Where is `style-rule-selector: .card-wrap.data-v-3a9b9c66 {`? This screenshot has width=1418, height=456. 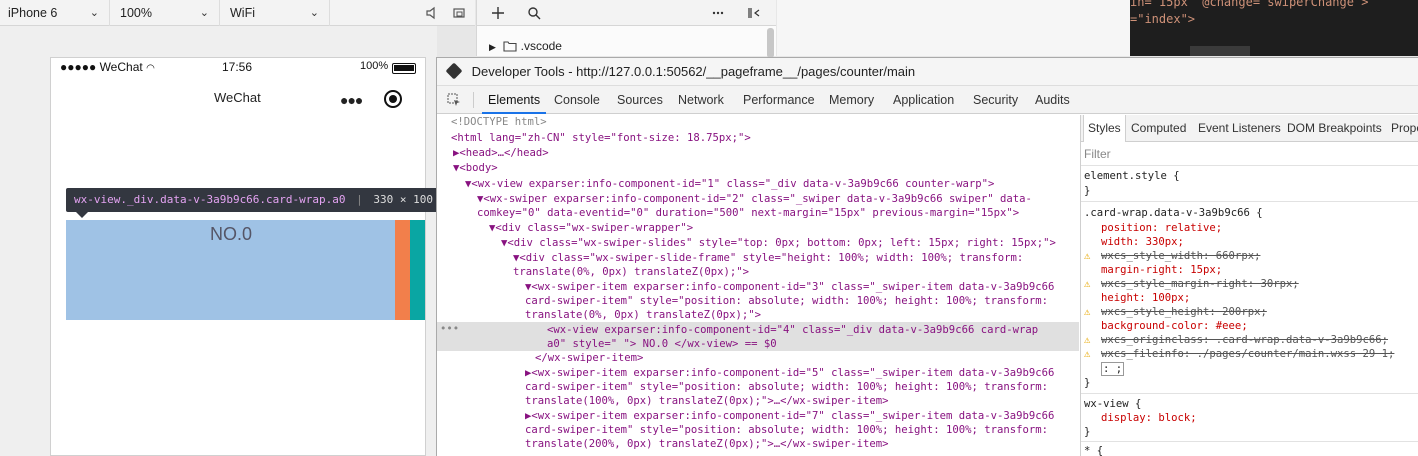
style-rule-selector: .card-wrap.data-v-3a9b9c66 { is located at coordinates (1173, 213).